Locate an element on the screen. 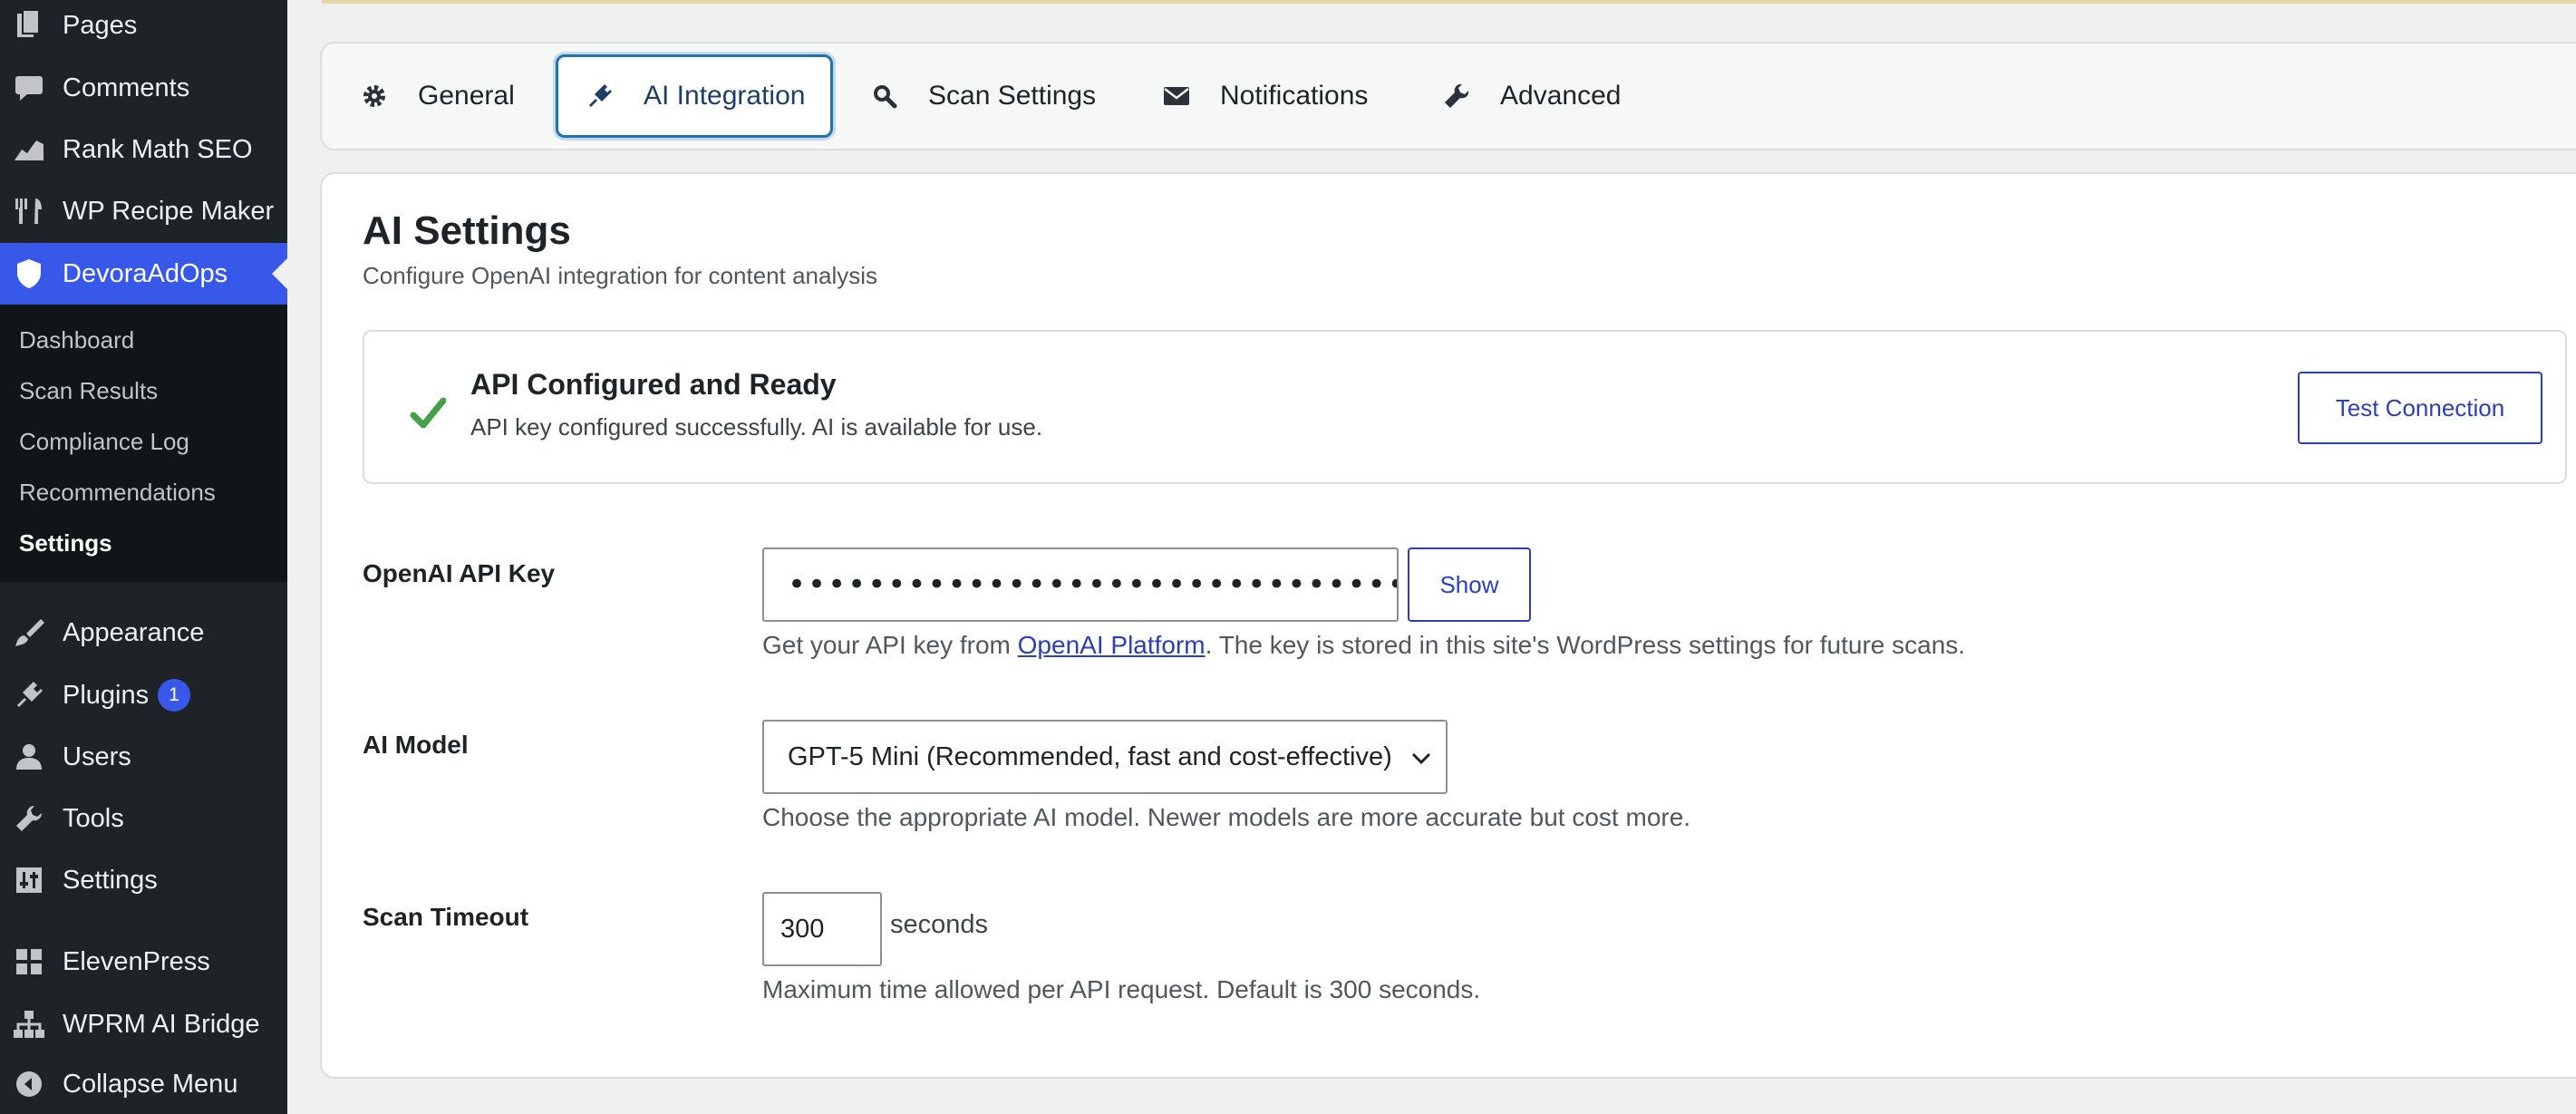 The image size is (2576, 1114). sidebar-item-label: Collapse Menu is located at coordinates (150, 1084).